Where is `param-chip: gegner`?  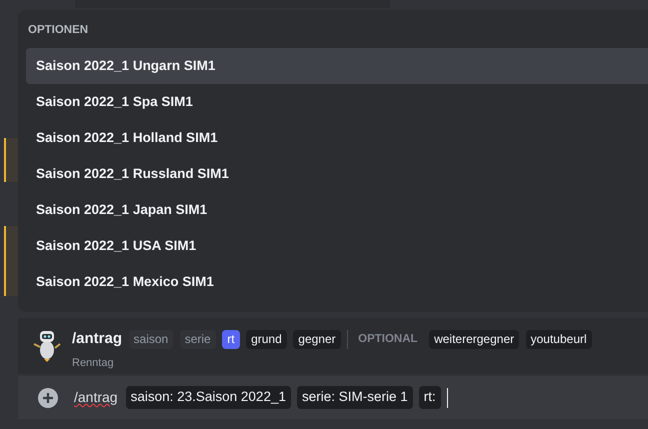
param-chip: gegner is located at coordinates (317, 339).